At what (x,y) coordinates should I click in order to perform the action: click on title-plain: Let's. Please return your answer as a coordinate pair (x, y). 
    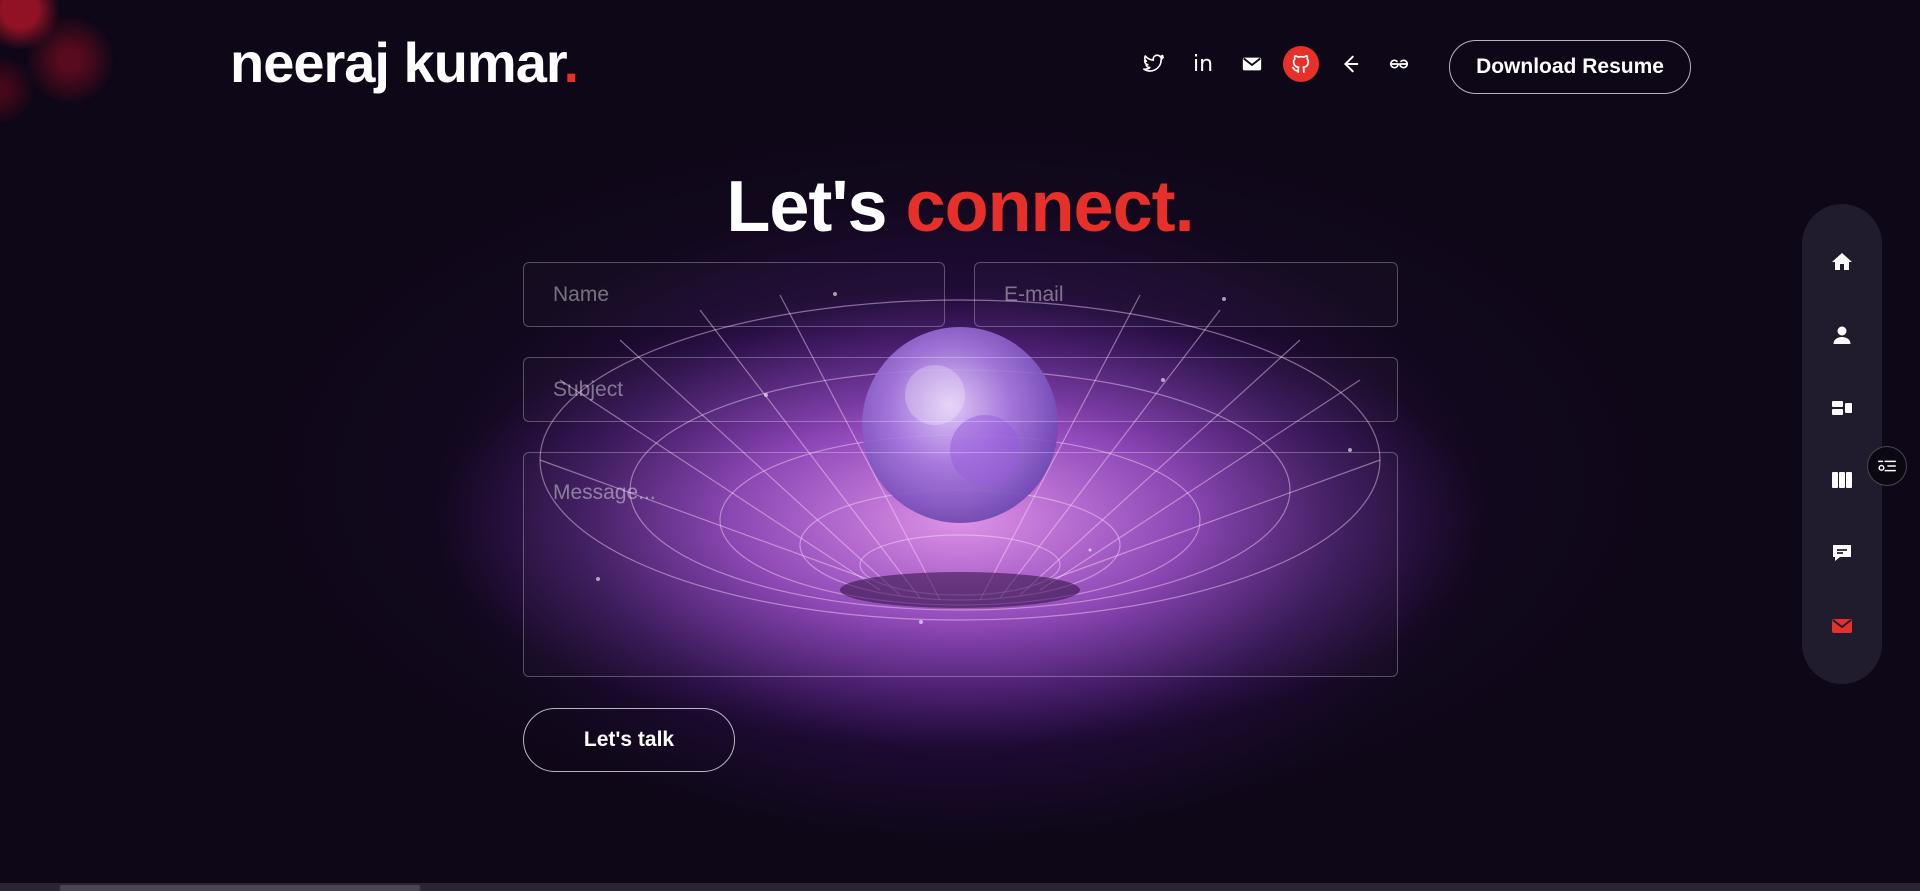
    Looking at the image, I should click on (816, 207).